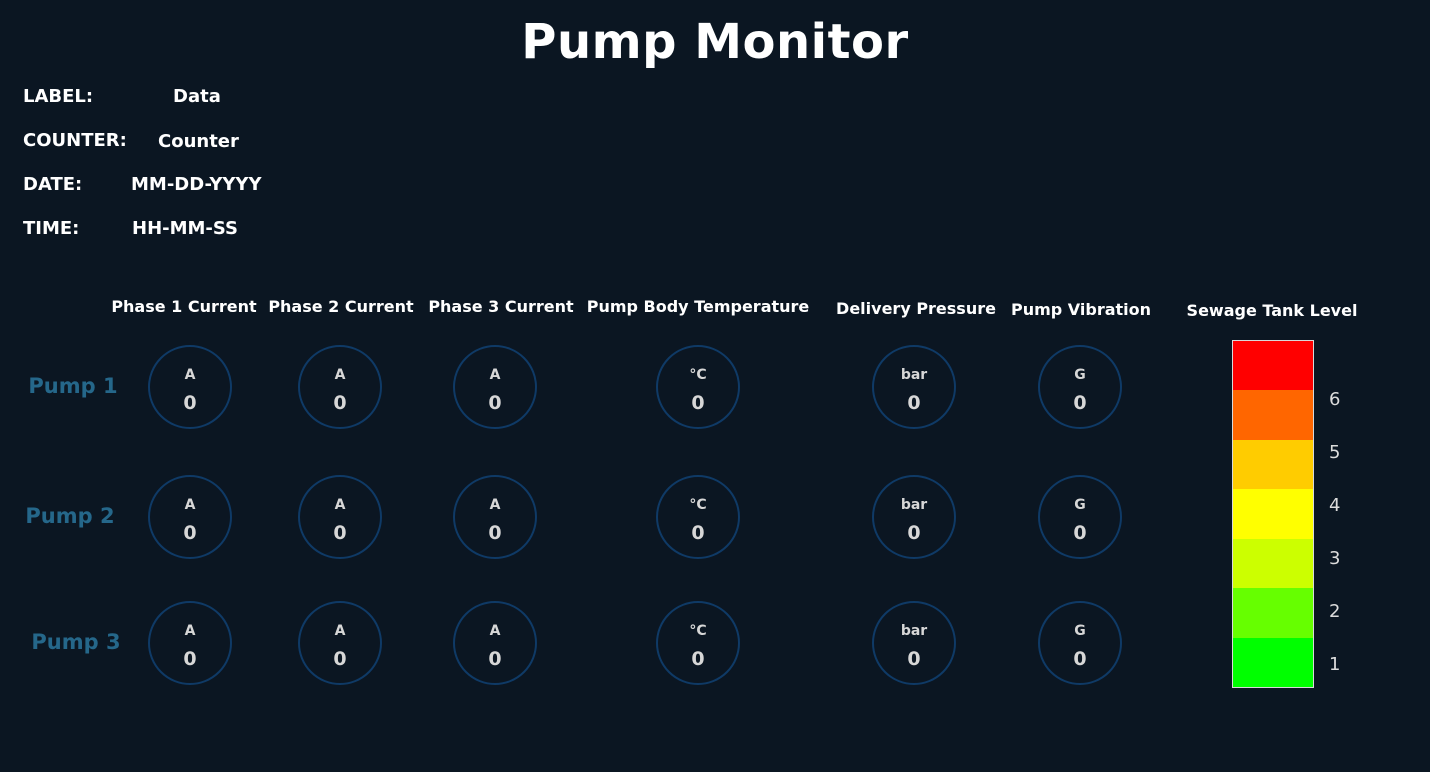  I want to click on header-phase-3-current: Phase 3 Current, so click(501, 306).